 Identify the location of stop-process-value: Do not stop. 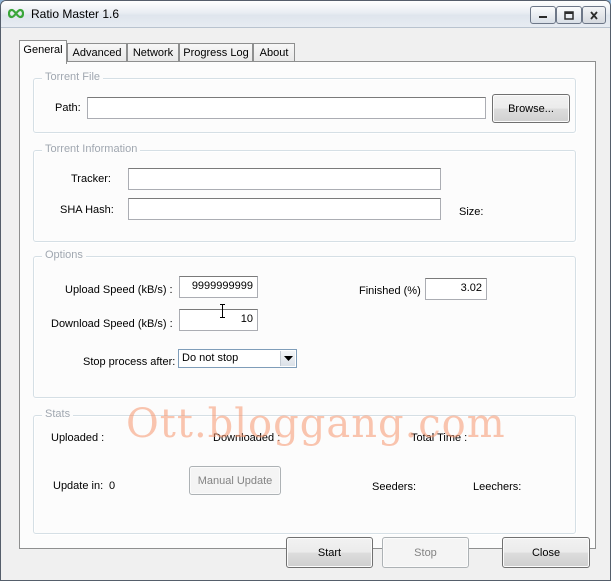
(210, 358).